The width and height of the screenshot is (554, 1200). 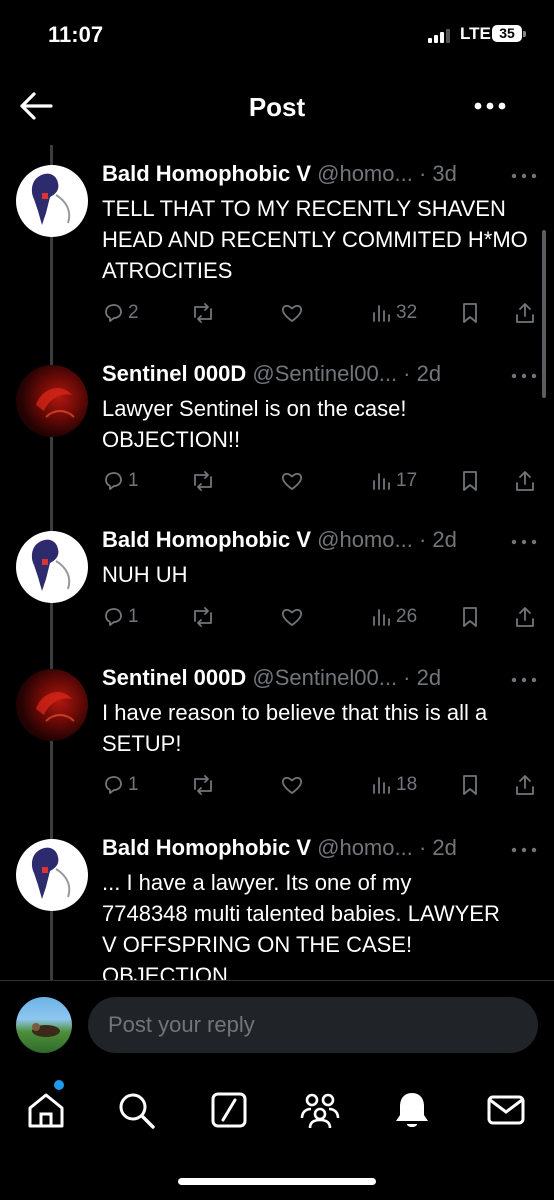 I want to click on status-time: 11:07, so click(x=76, y=34).